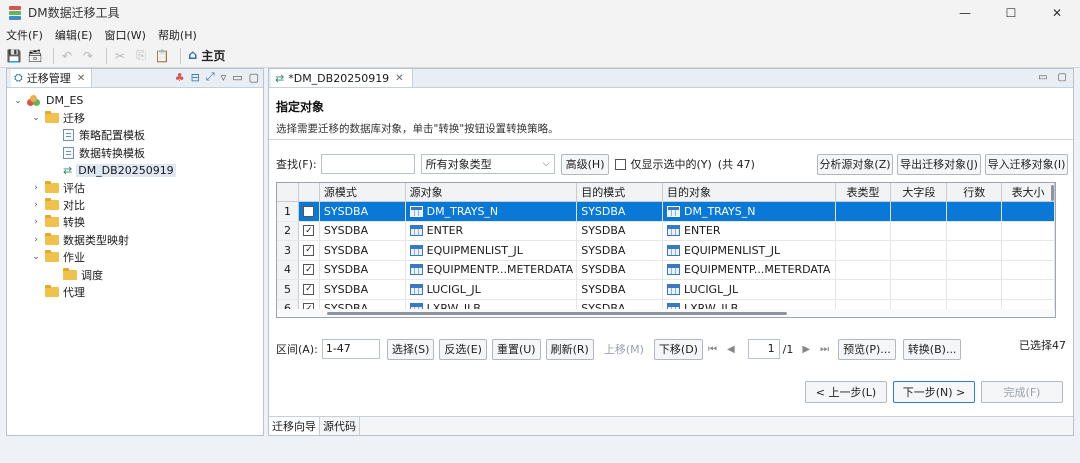 This screenshot has width=1080, height=463. Describe the element at coordinates (712, 349) in the screenshot. I see `first-page-icon: ⏮` at that location.